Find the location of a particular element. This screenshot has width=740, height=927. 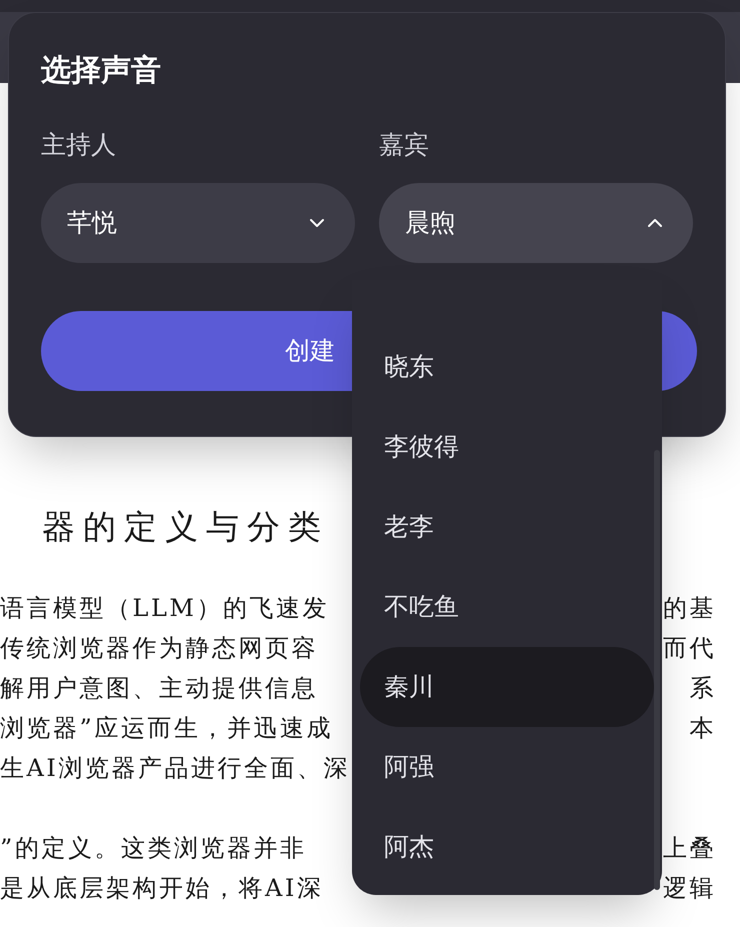

document-text: 逻辑 is located at coordinates (689, 888).